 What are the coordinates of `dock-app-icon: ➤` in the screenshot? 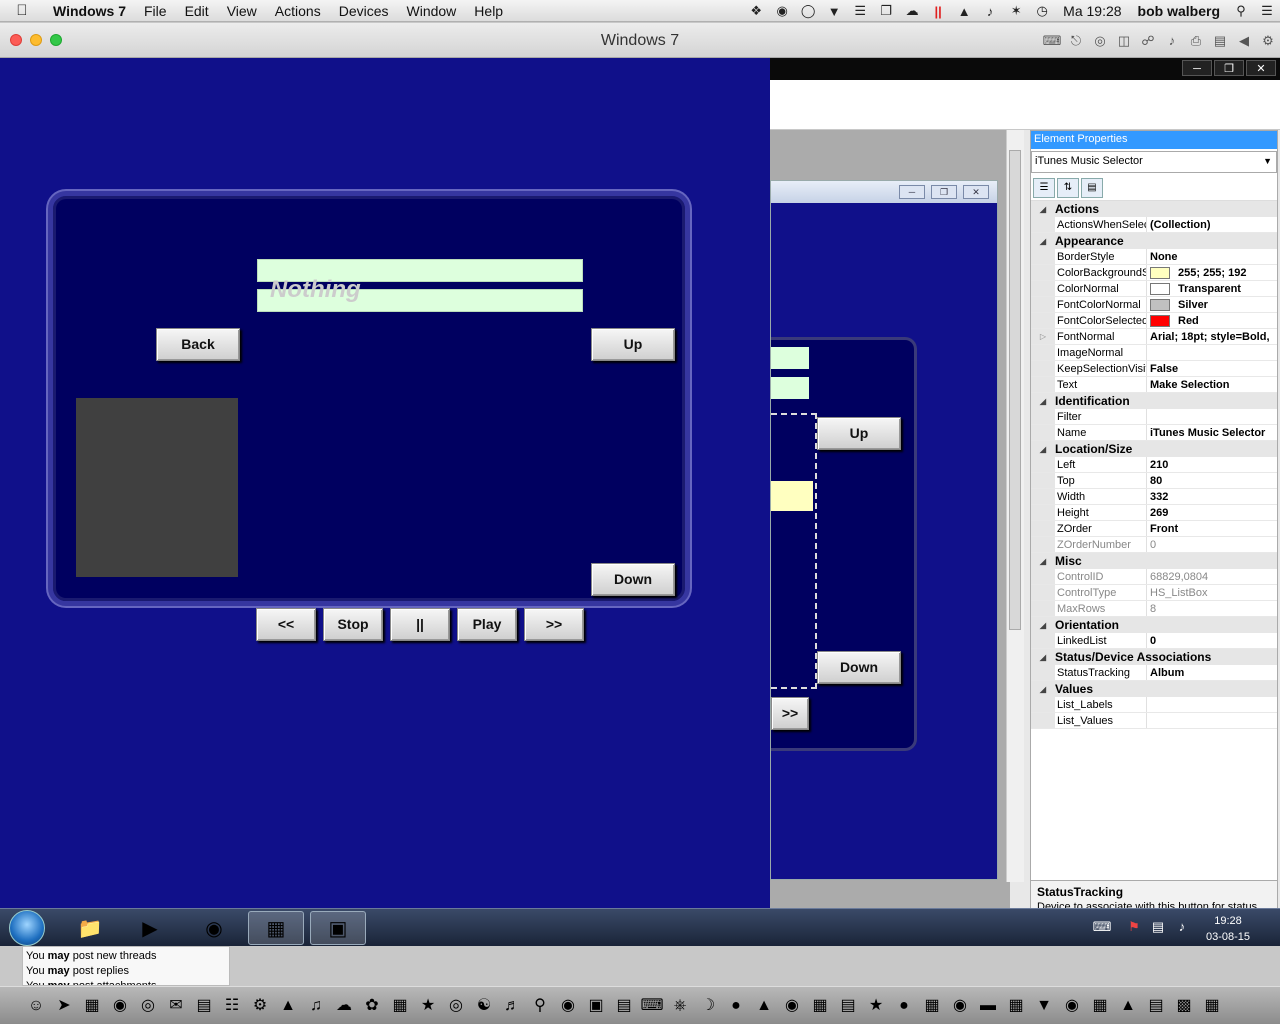 It's located at (64, 1006).